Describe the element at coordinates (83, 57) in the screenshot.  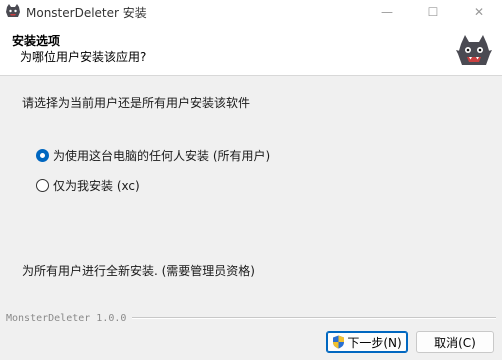
I see `page-subtitle: 为哪位用户安装该应用?` at that location.